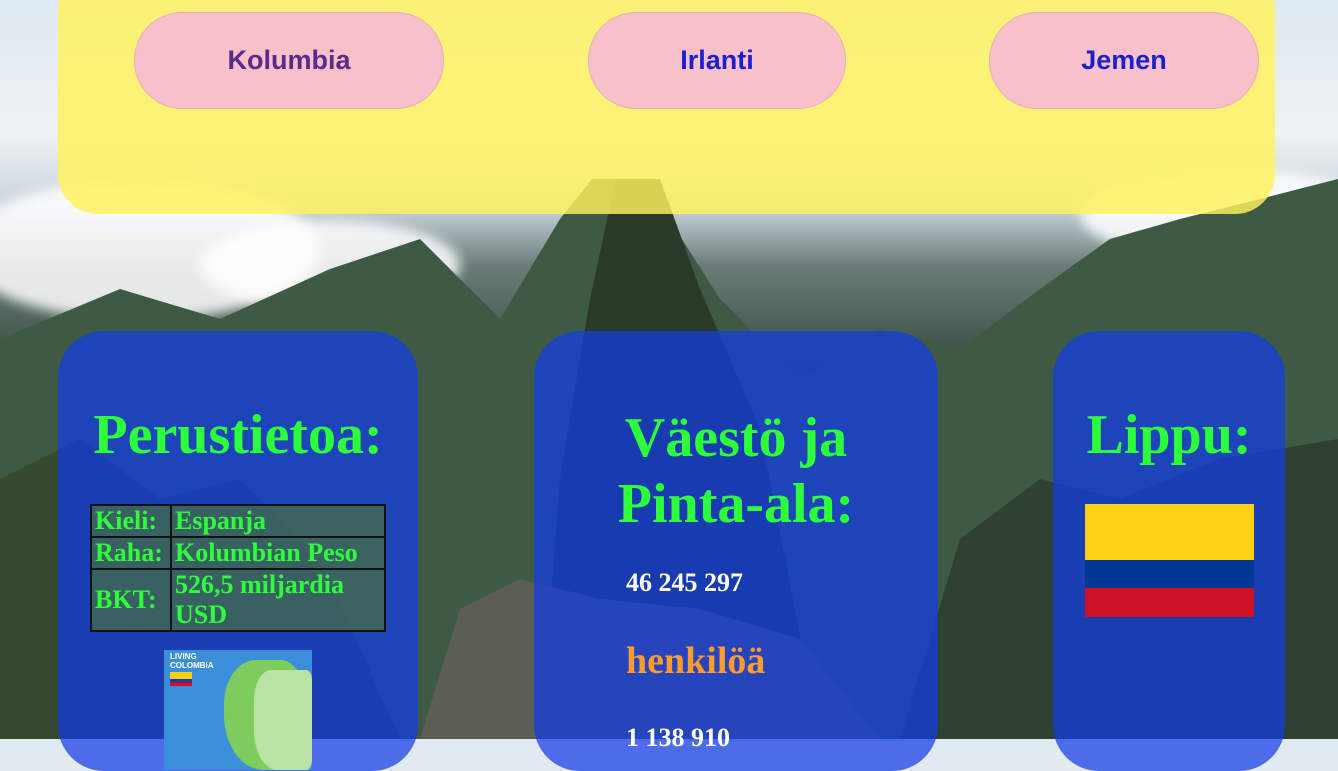 The width and height of the screenshot is (1338, 771). Describe the element at coordinates (278, 521) in the screenshot. I see `language-value: Espanja` at that location.